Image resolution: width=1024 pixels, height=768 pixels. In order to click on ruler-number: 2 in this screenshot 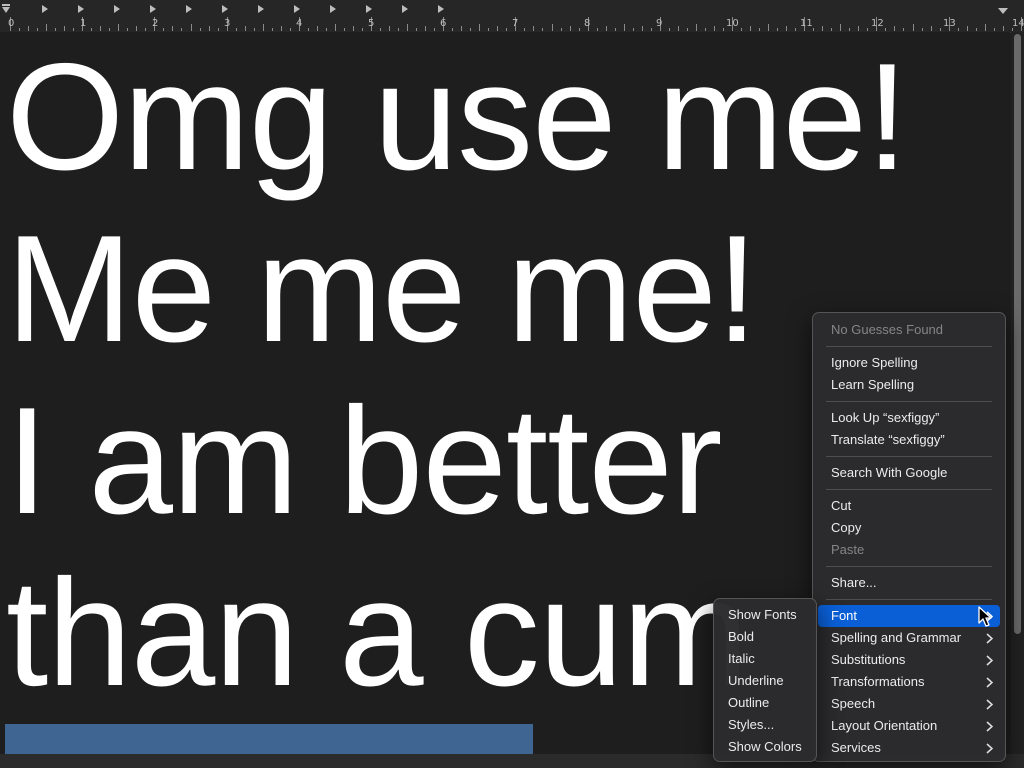, I will do `click(155, 23)`.